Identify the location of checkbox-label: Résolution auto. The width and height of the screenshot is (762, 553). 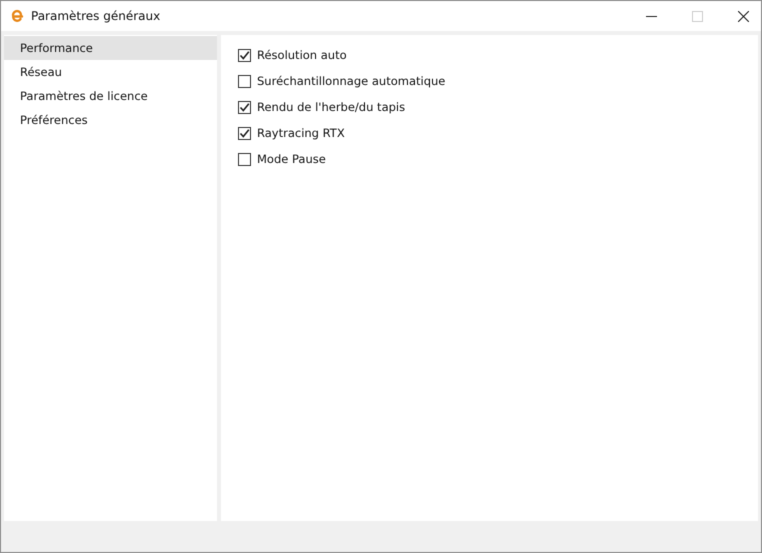
(302, 55).